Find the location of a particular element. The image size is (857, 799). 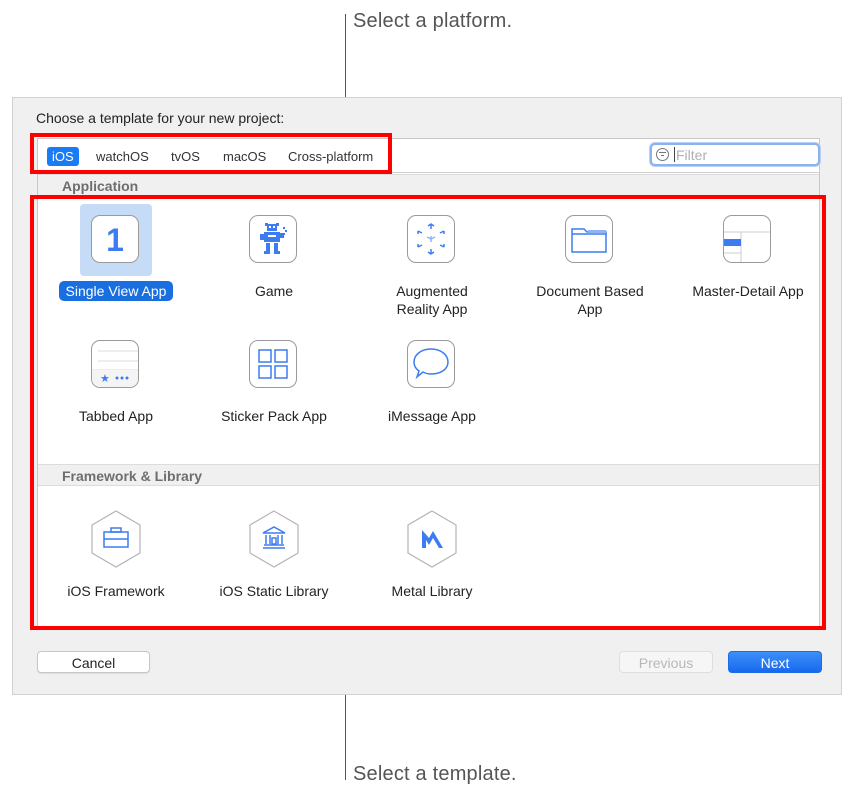

template-imessage-app: iMessage App is located at coordinates (432, 377).